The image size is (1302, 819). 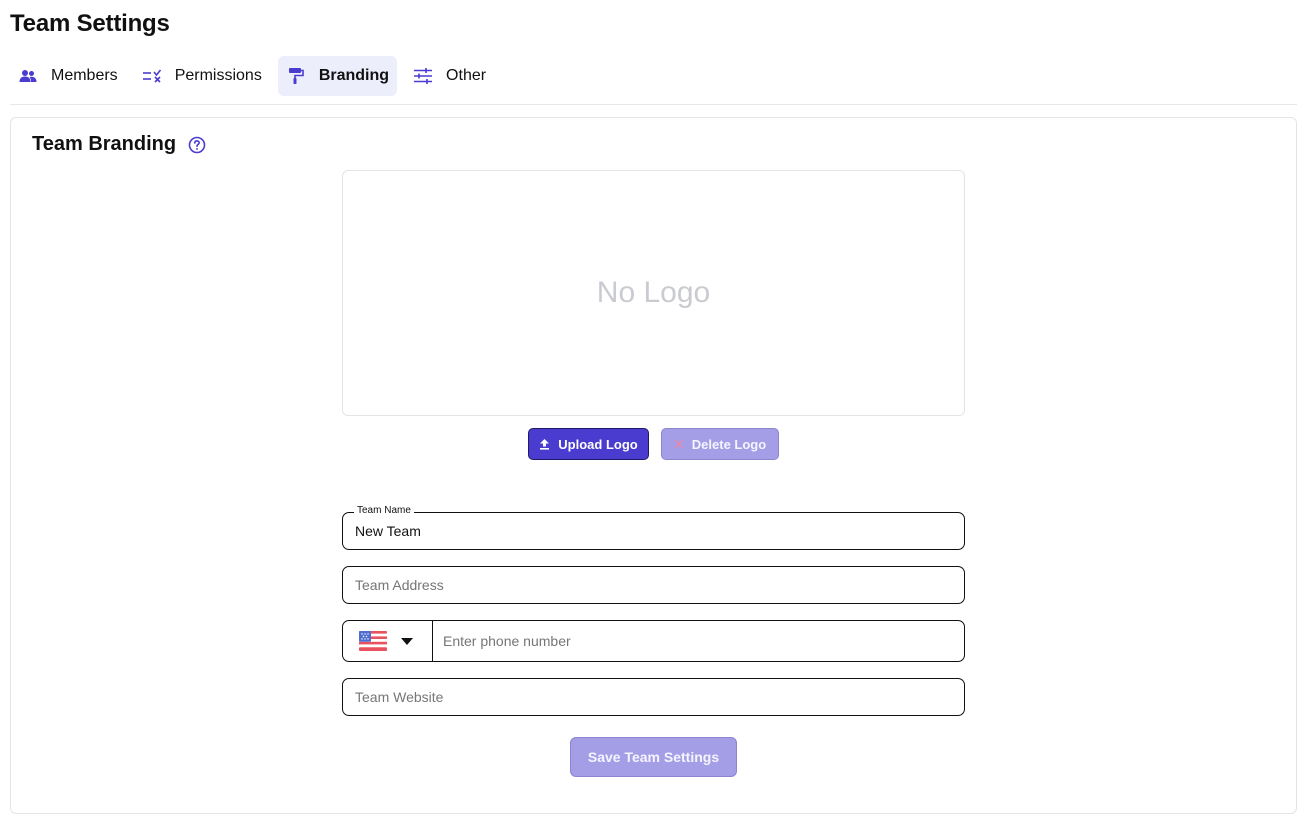 I want to click on tab-bar: Members Permissions Branding Other, so click(x=256, y=76).